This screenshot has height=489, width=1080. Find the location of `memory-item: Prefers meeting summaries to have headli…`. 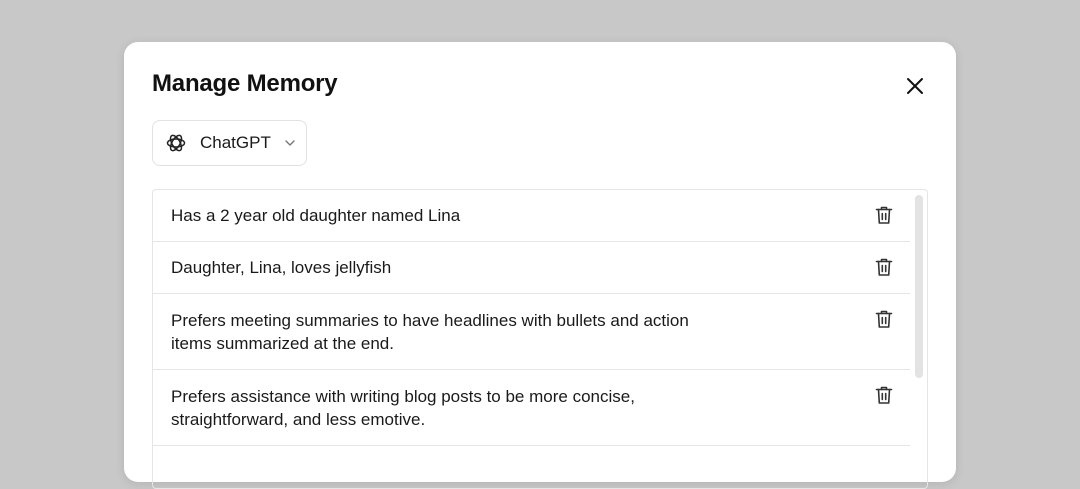

memory-item: Prefers meeting summaries to have headli… is located at coordinates (531, 332).